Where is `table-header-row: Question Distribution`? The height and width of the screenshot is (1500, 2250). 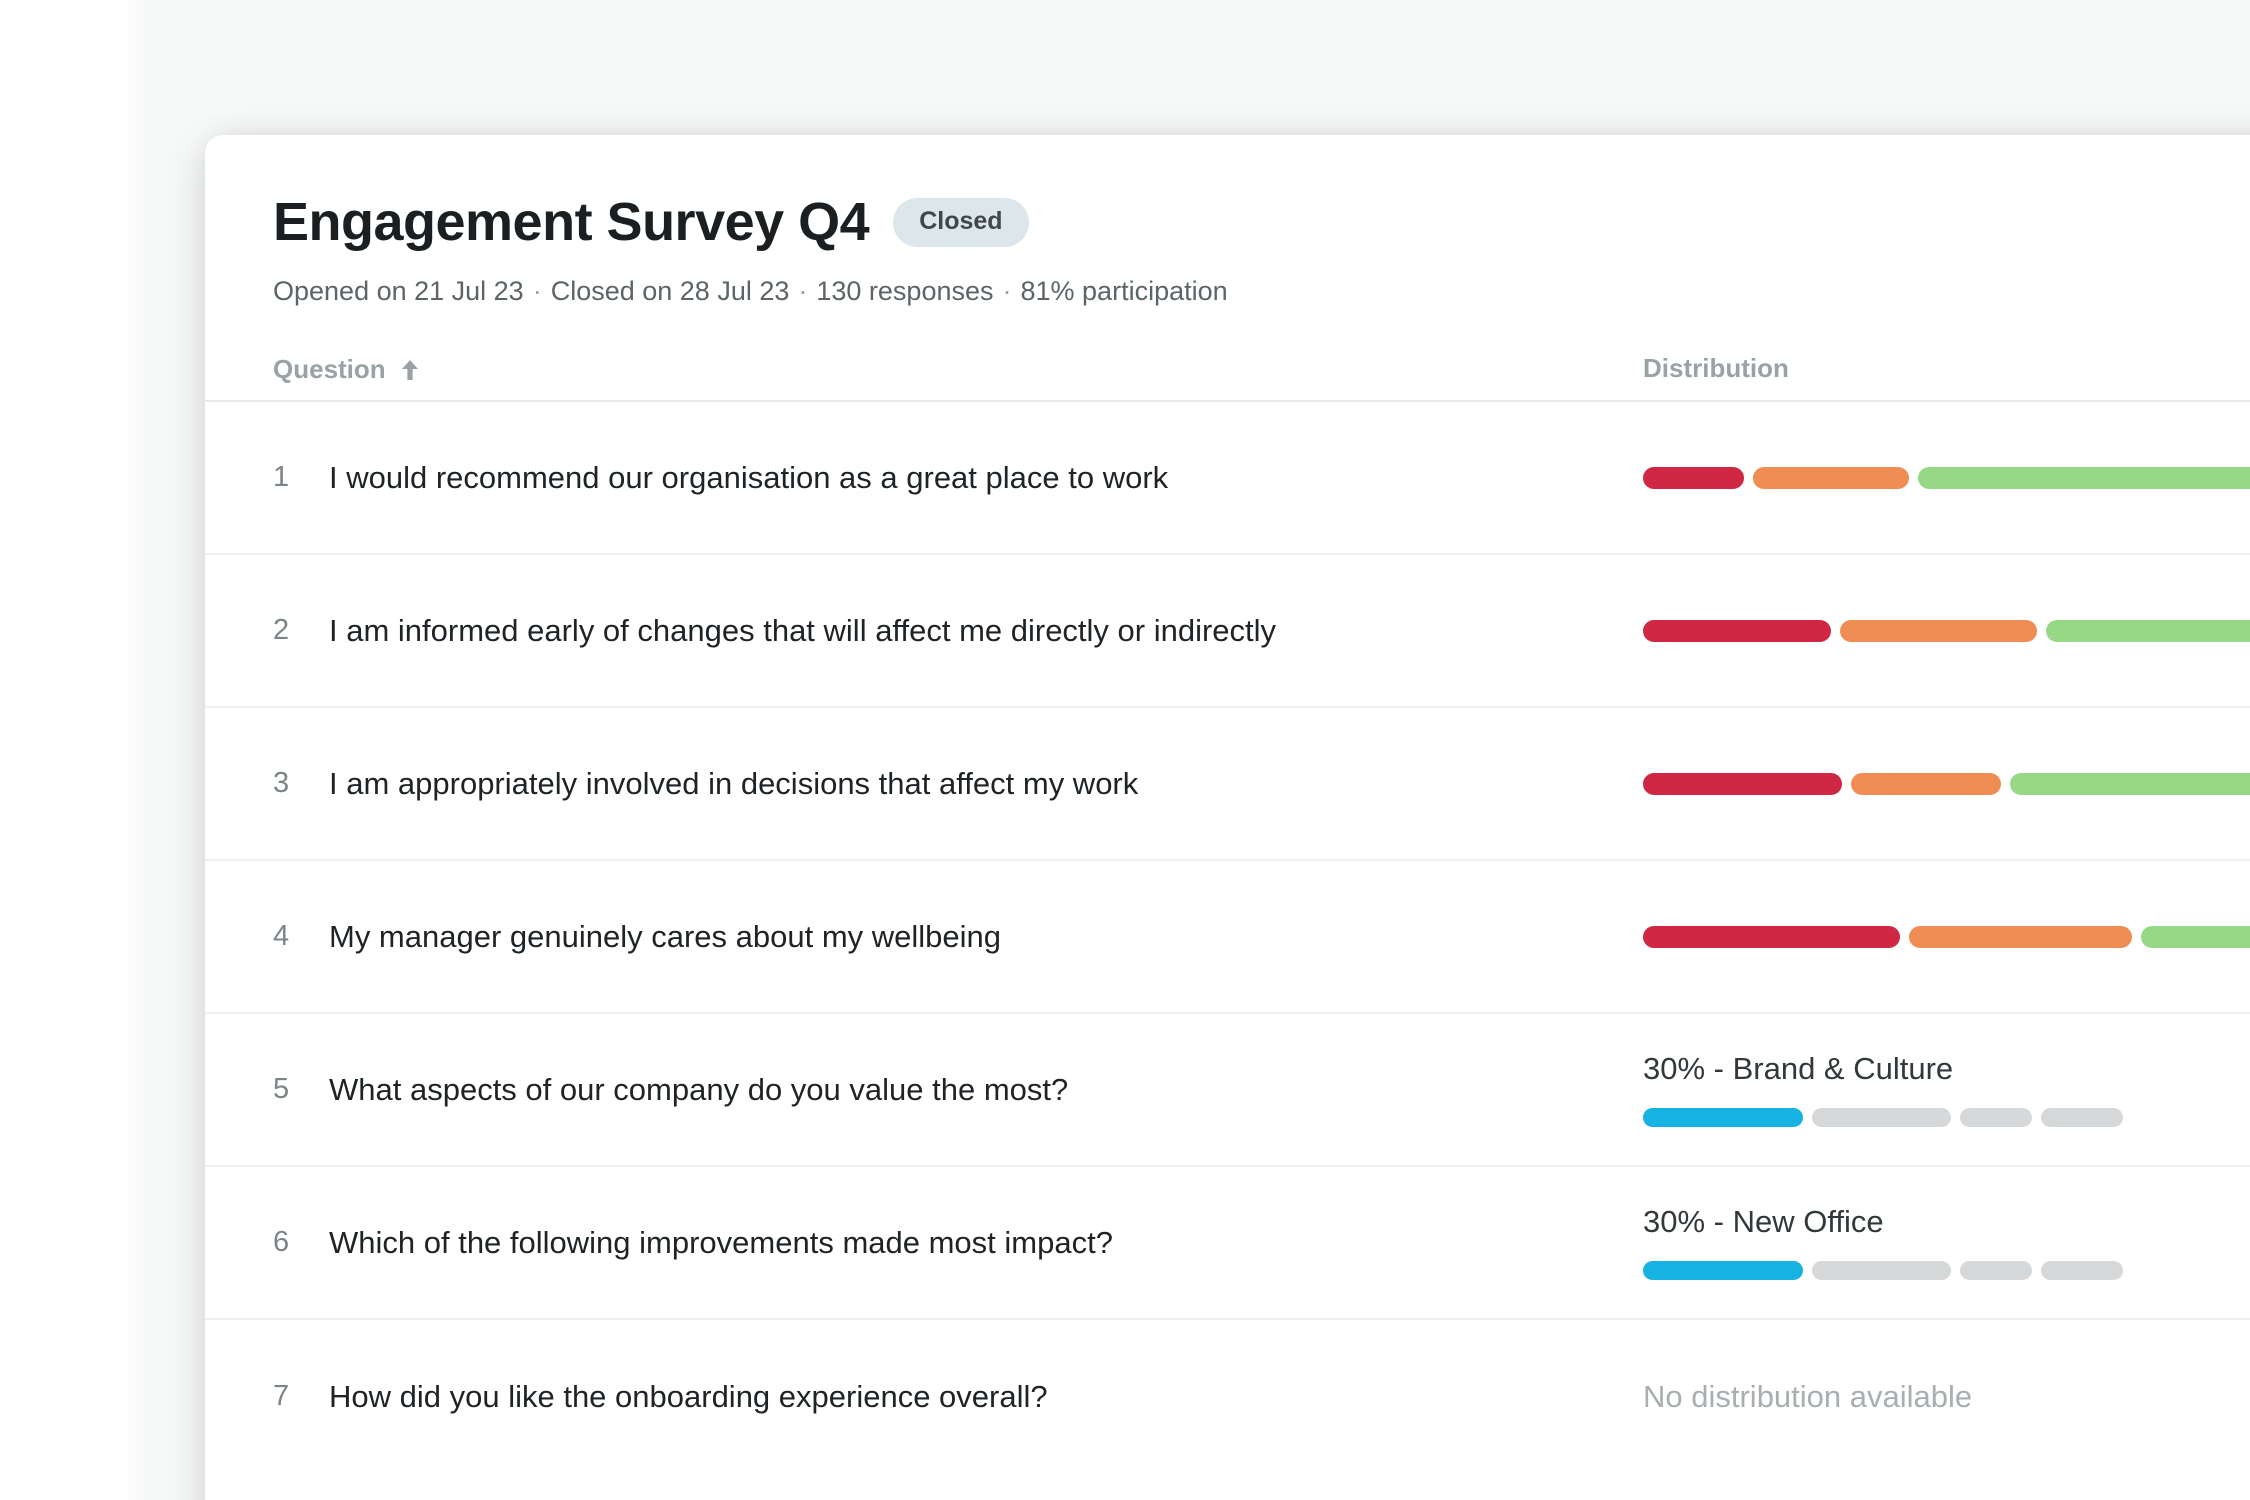
table-header-row: Question Distribution is located at coordinates (1227, 379).